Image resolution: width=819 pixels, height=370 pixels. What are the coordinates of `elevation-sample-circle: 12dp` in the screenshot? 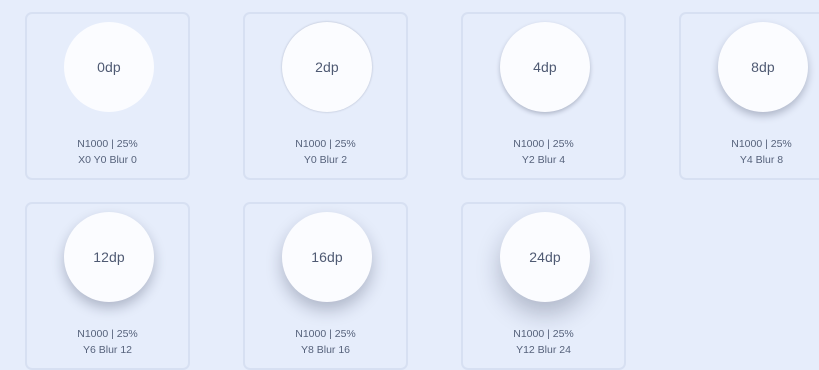 It's located at (109, 257).